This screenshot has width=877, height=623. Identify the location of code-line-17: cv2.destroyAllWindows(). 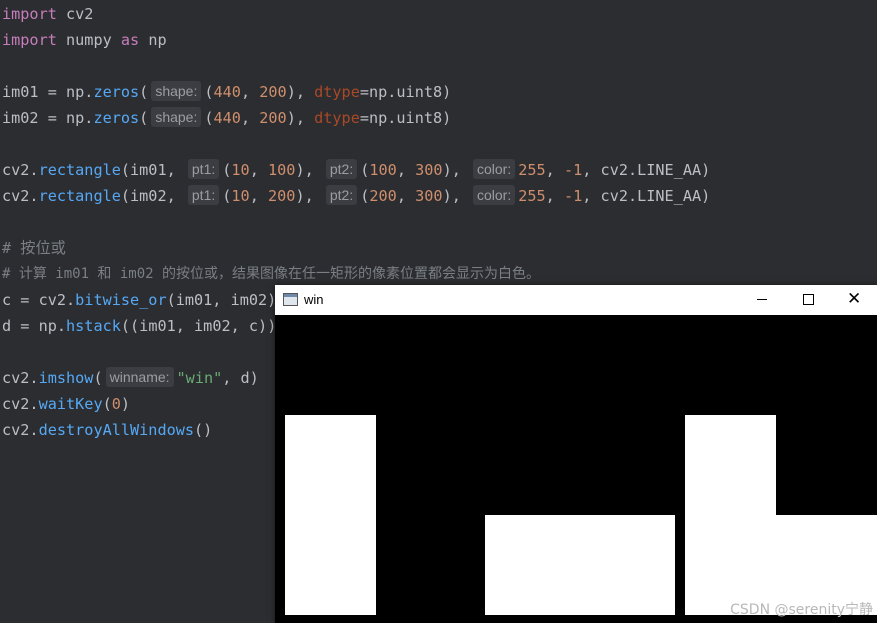
(107, 430).